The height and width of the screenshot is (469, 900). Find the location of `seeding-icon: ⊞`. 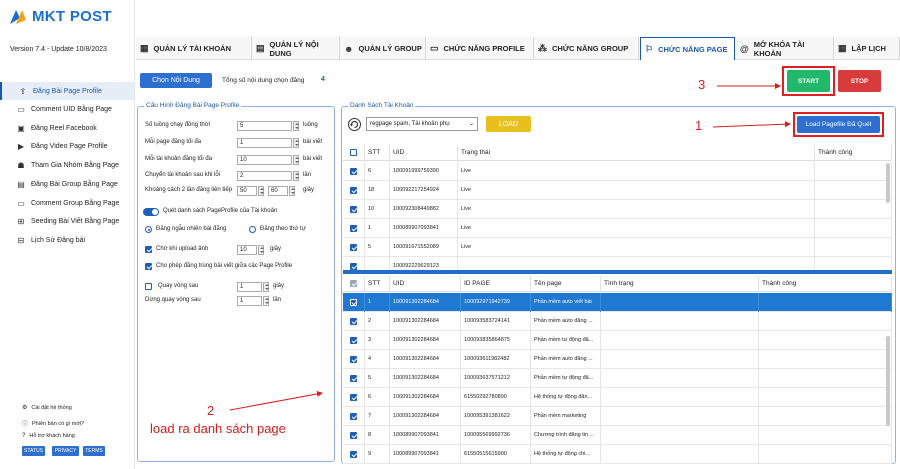

seeding-icon: ⊞ is located at coordinates (21, 221).